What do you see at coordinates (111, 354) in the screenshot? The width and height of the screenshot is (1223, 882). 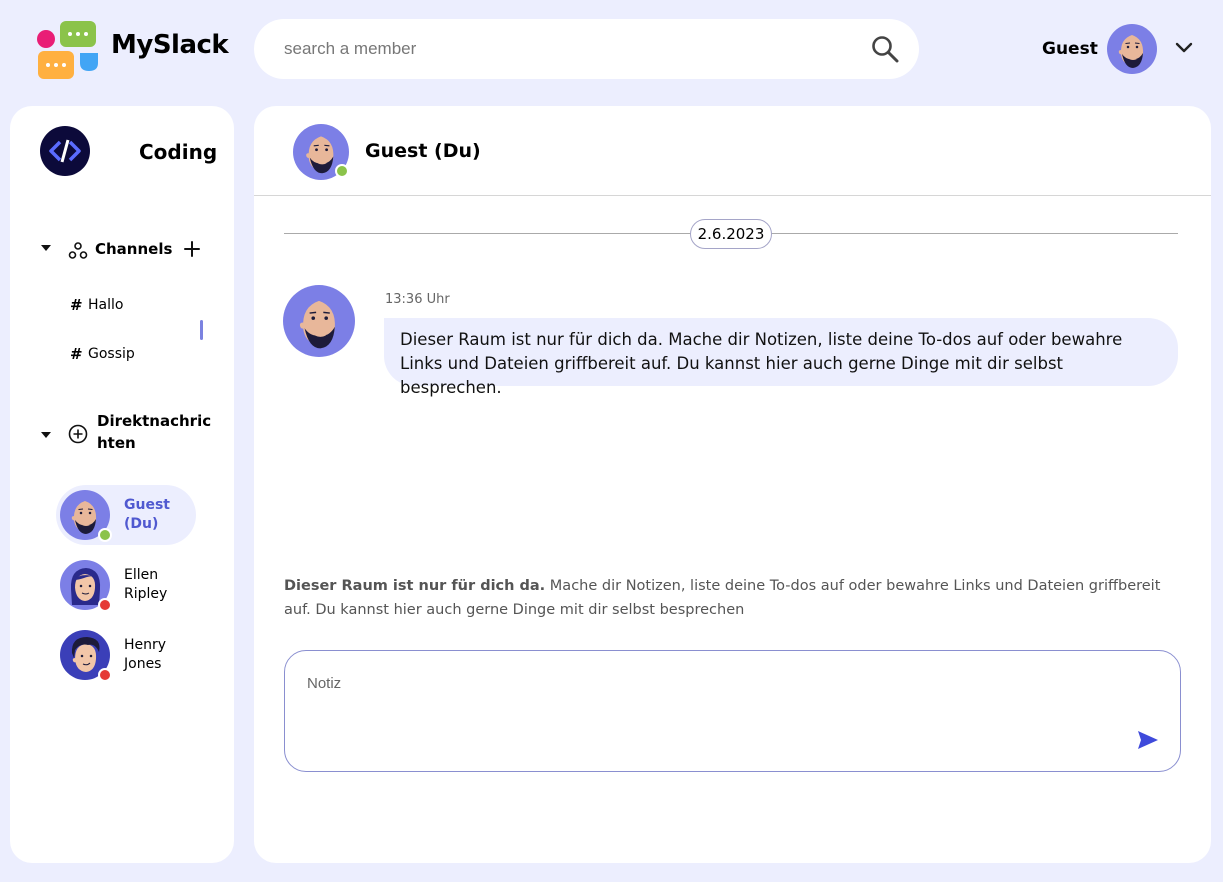 I see `channel-label: Gossip` at bounding box center [111, 354].